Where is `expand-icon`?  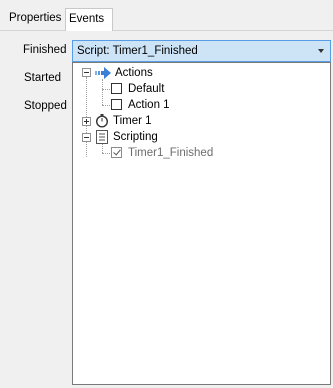
expand-icon is located at coordinates (86, 121).